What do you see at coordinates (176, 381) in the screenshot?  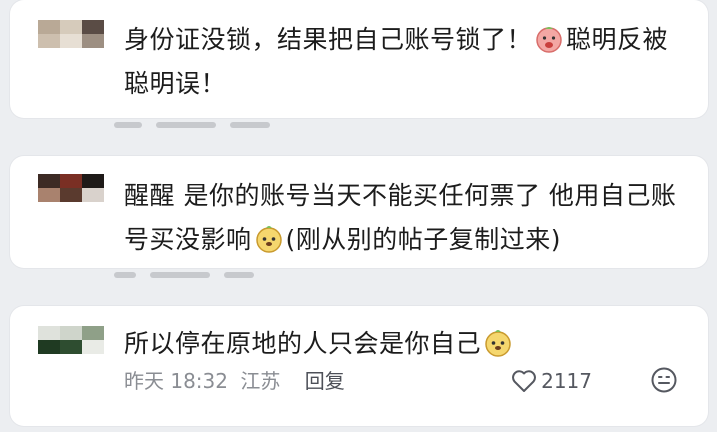 I see `comment-time: 昨天 18:32` at bounding box center [176, 381].